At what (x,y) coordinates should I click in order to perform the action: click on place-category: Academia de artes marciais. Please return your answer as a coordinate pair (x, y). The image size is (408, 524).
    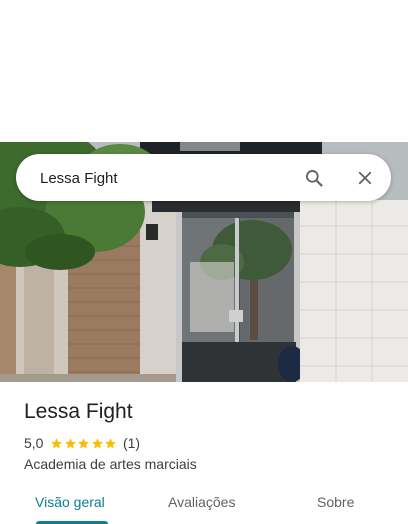
    Looking at the image, I should click on (110, 464).